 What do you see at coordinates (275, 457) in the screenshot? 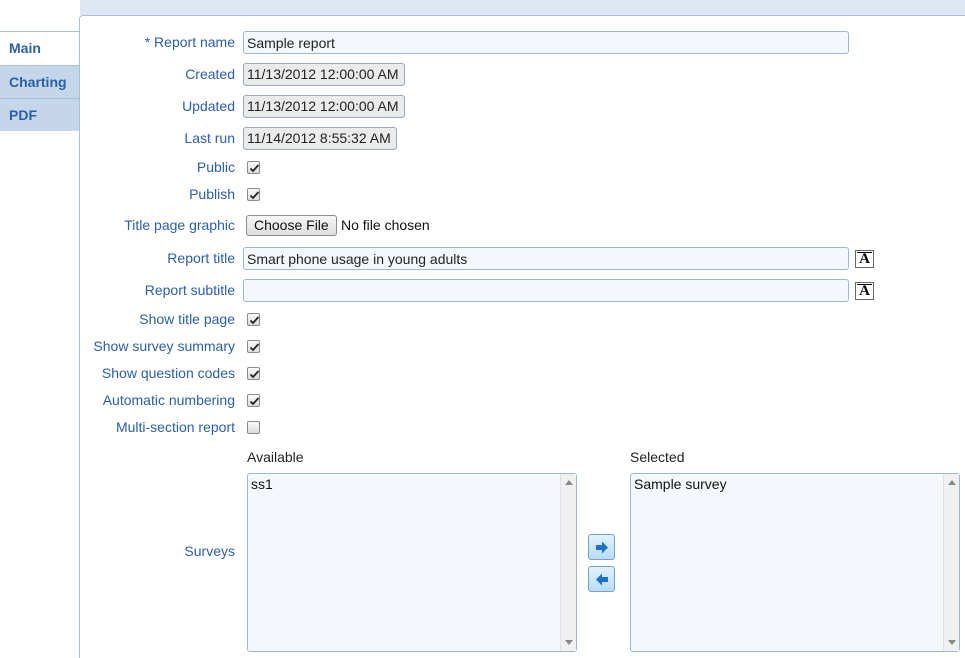
I see `available-header: Available` at bounding box center [275, 457].